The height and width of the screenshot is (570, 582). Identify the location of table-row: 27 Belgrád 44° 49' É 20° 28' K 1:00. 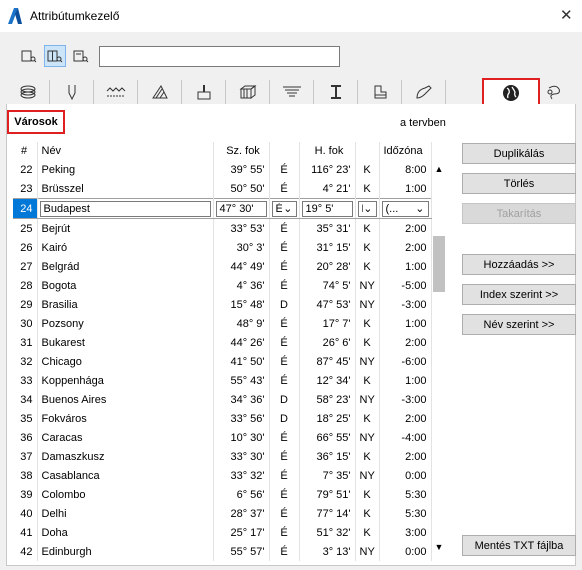
(222, 266).